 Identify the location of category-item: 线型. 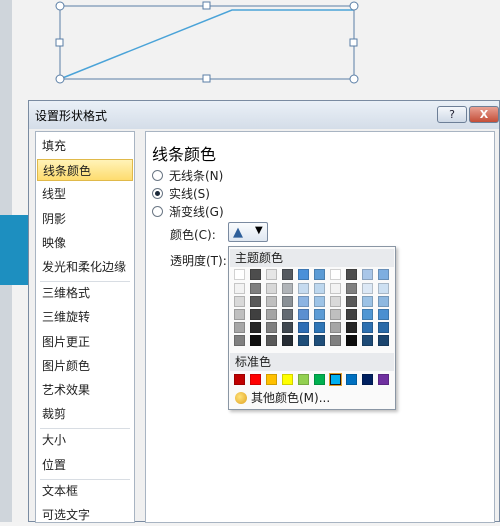
(85, 194).